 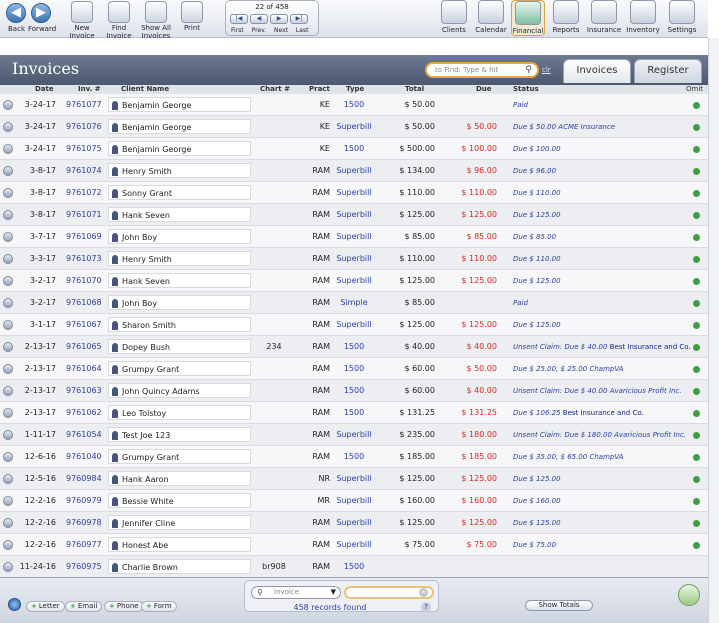 I want to click on help-icon: ?, so click(x=426, y=607).